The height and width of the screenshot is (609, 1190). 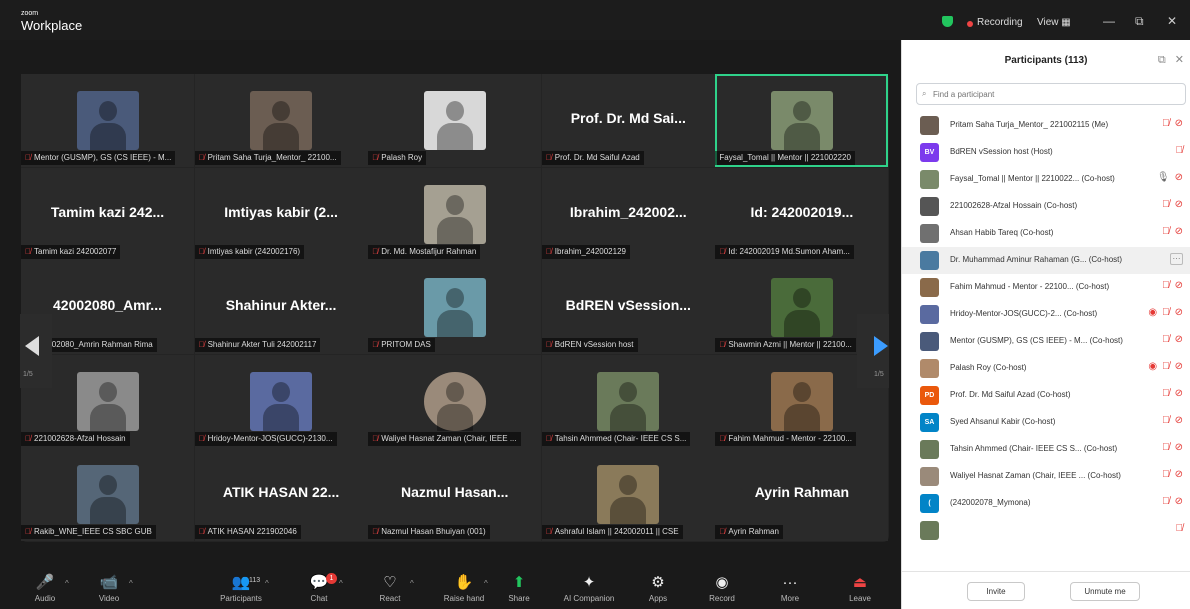 What do you see at coordinates (802, 495) in the screenshot?
I see `participant-tile: Ayrin Rahman 🎙̸ Ayrin Rahman` at bounding box center [802, 495].